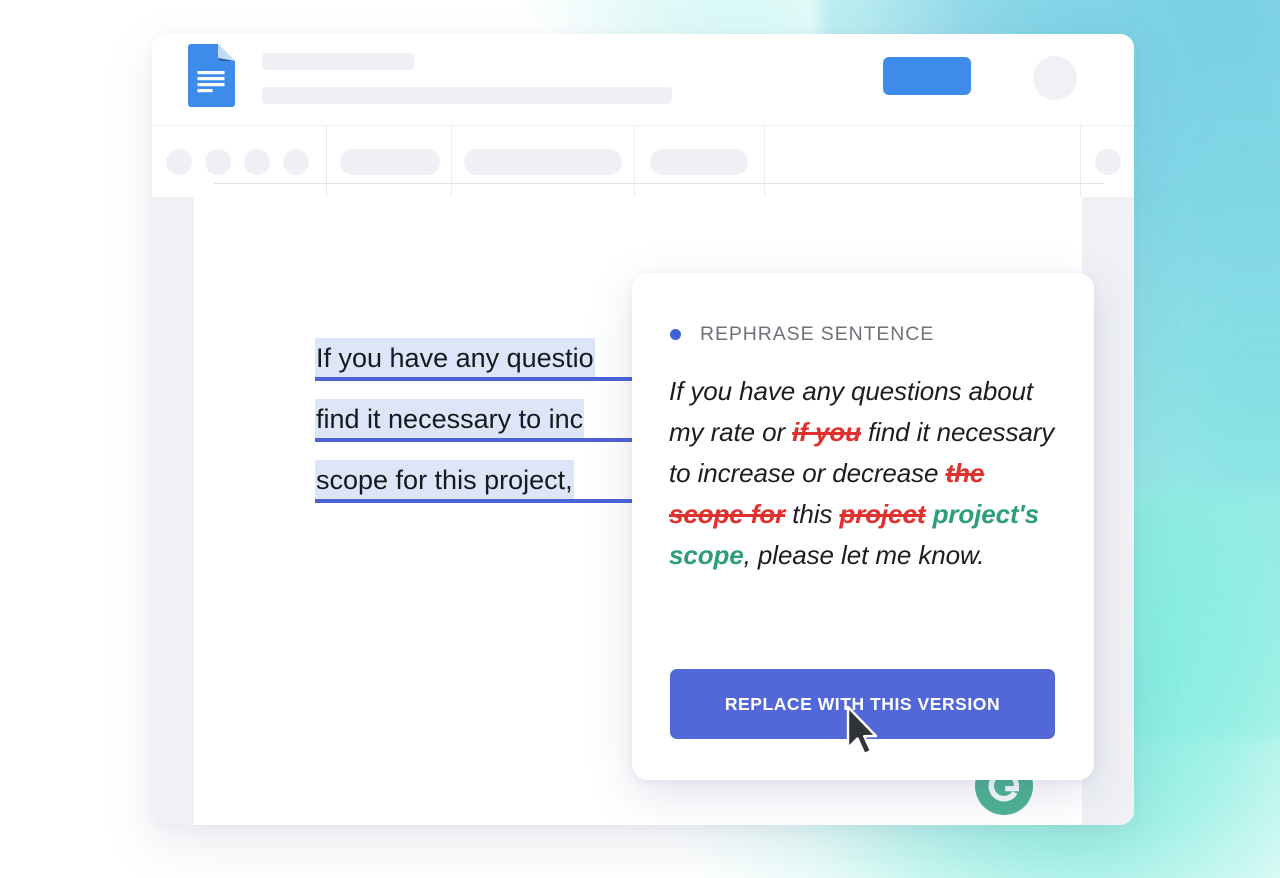 This screenshot has height=878, width=1280. What do you see at coordinates (643, 79) in the screenshot?
I see `docs-header` at bounding box center [643, 79].